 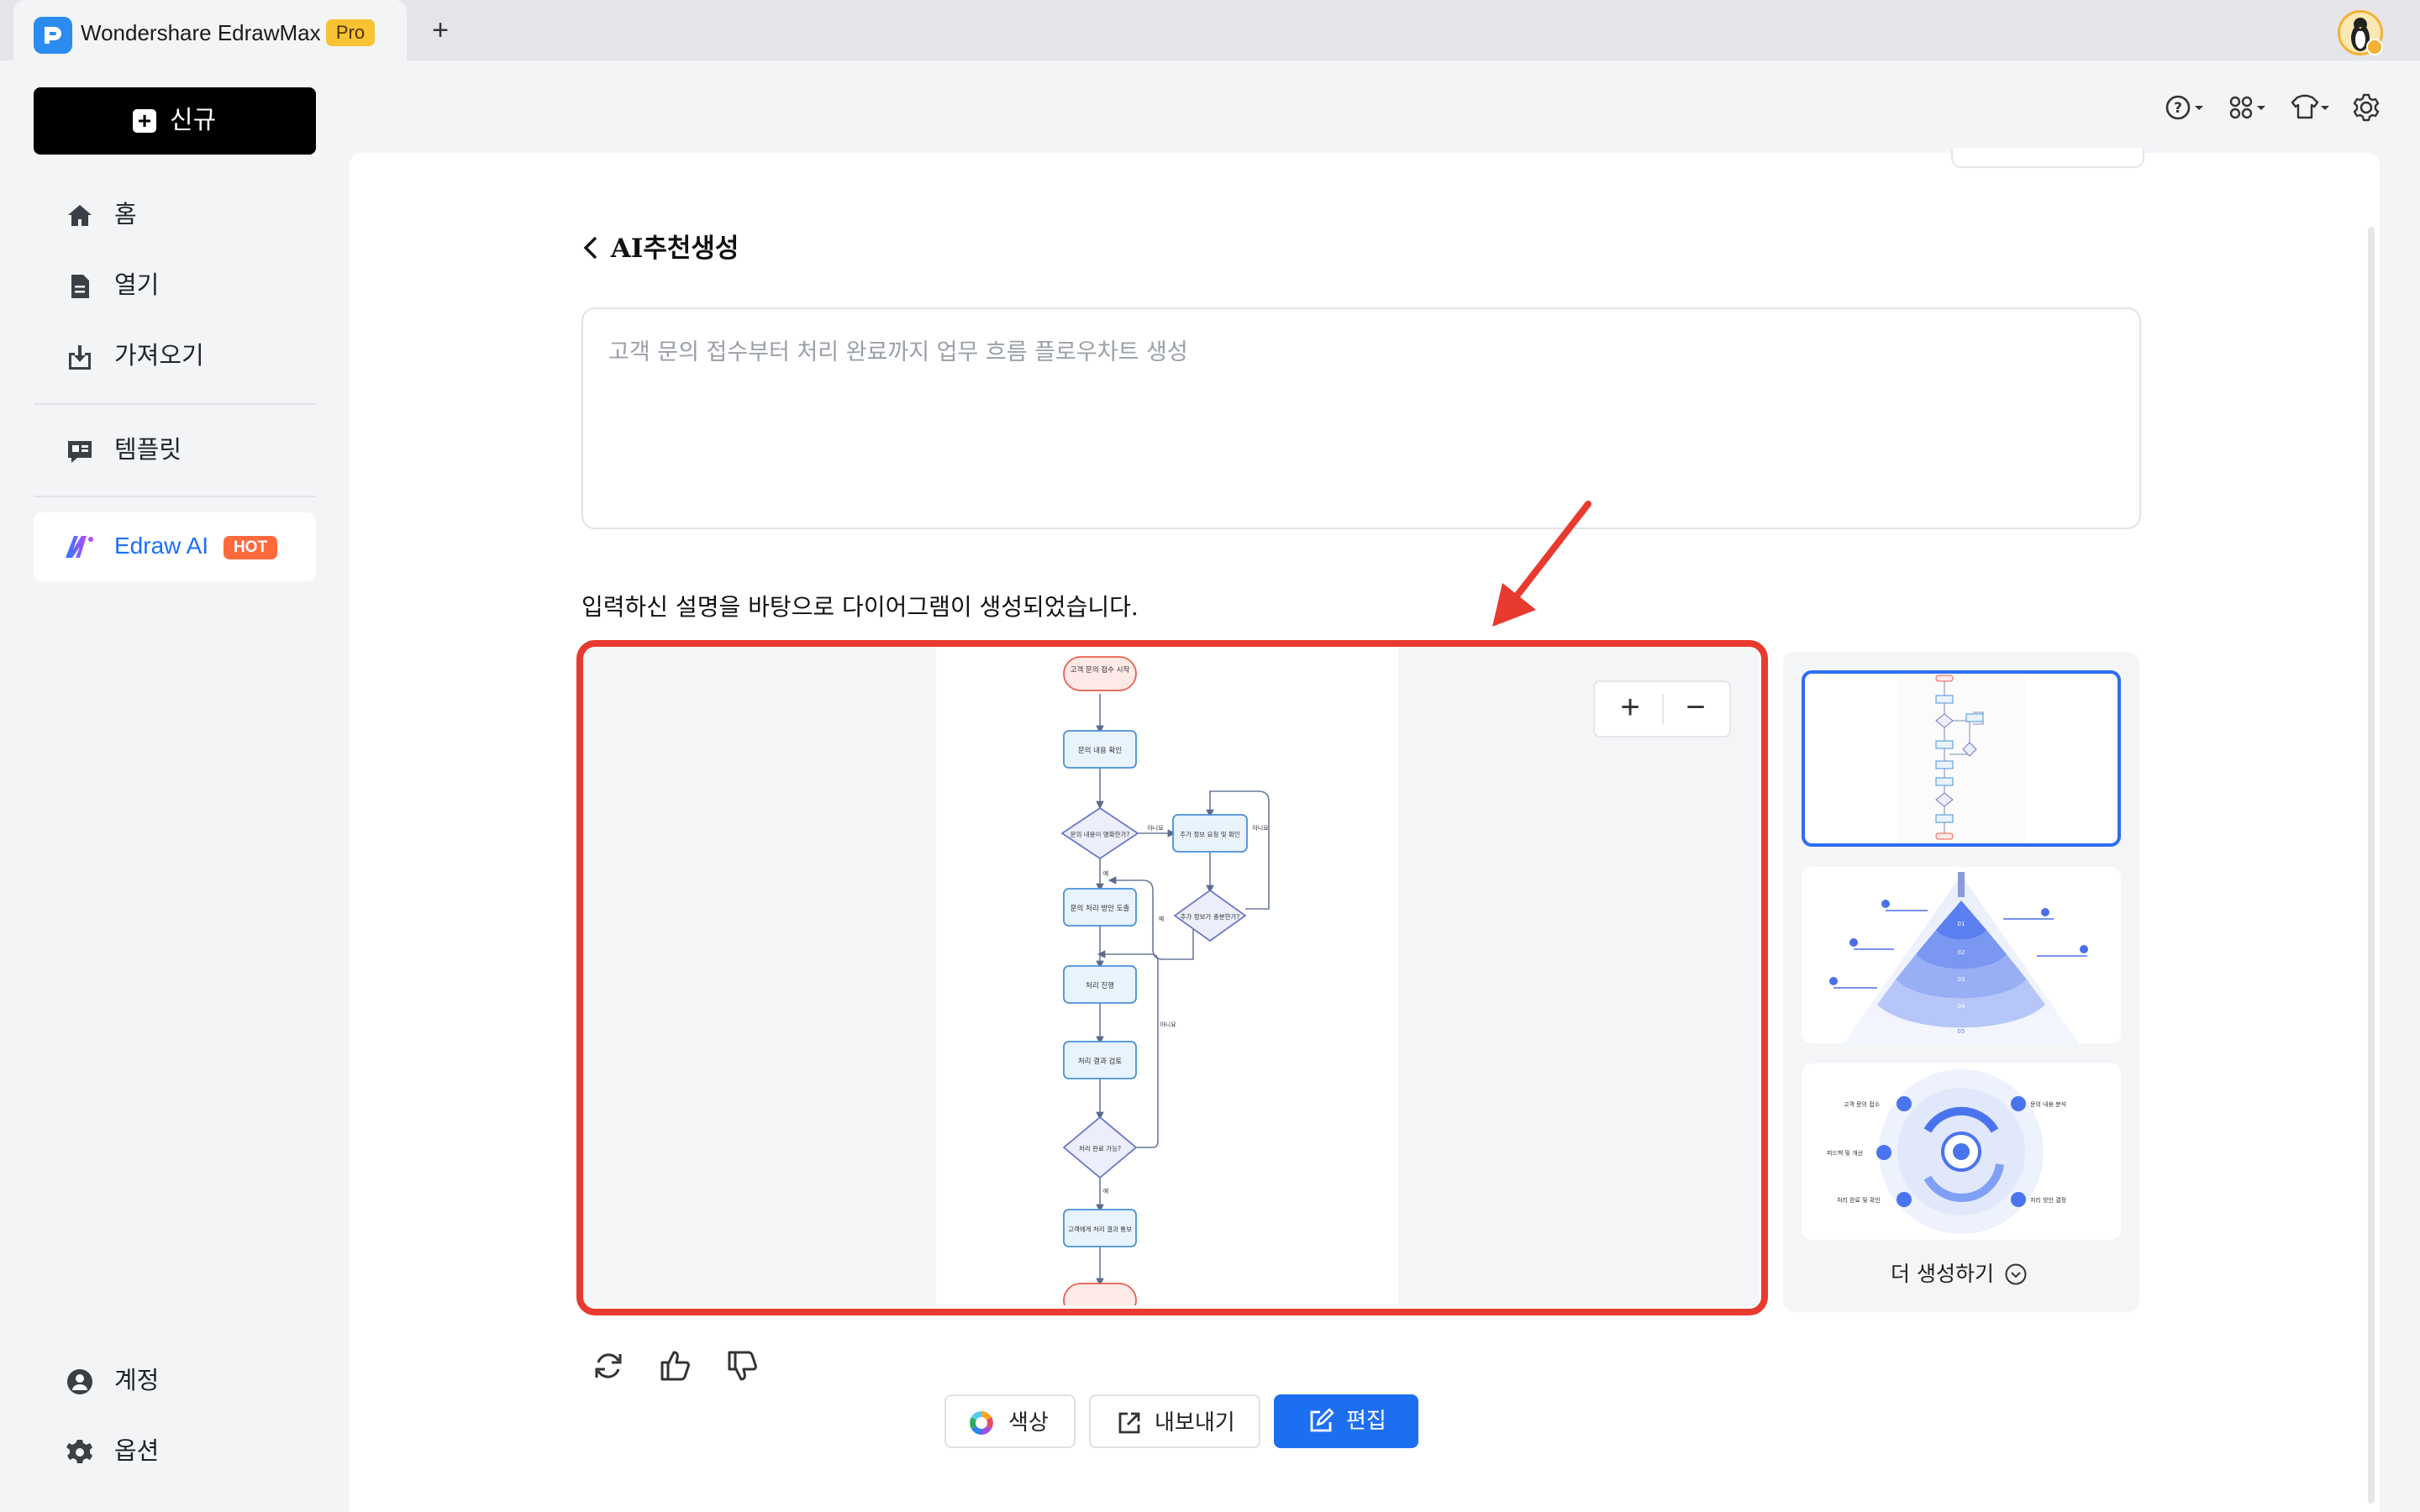 I want to click on sidebar-item-options: 옵션, so click(x=175, y=1451).